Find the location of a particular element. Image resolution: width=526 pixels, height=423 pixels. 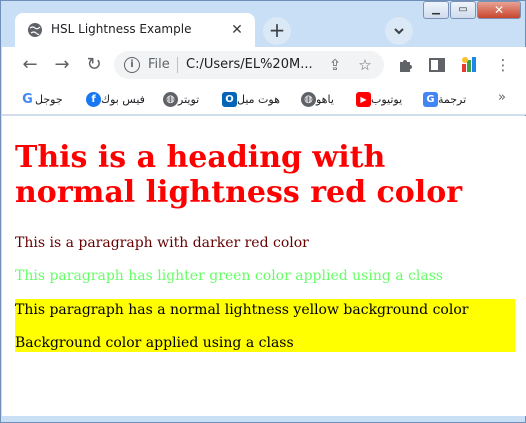

arrow-right-icon: → is located at coordinates (62, 64).